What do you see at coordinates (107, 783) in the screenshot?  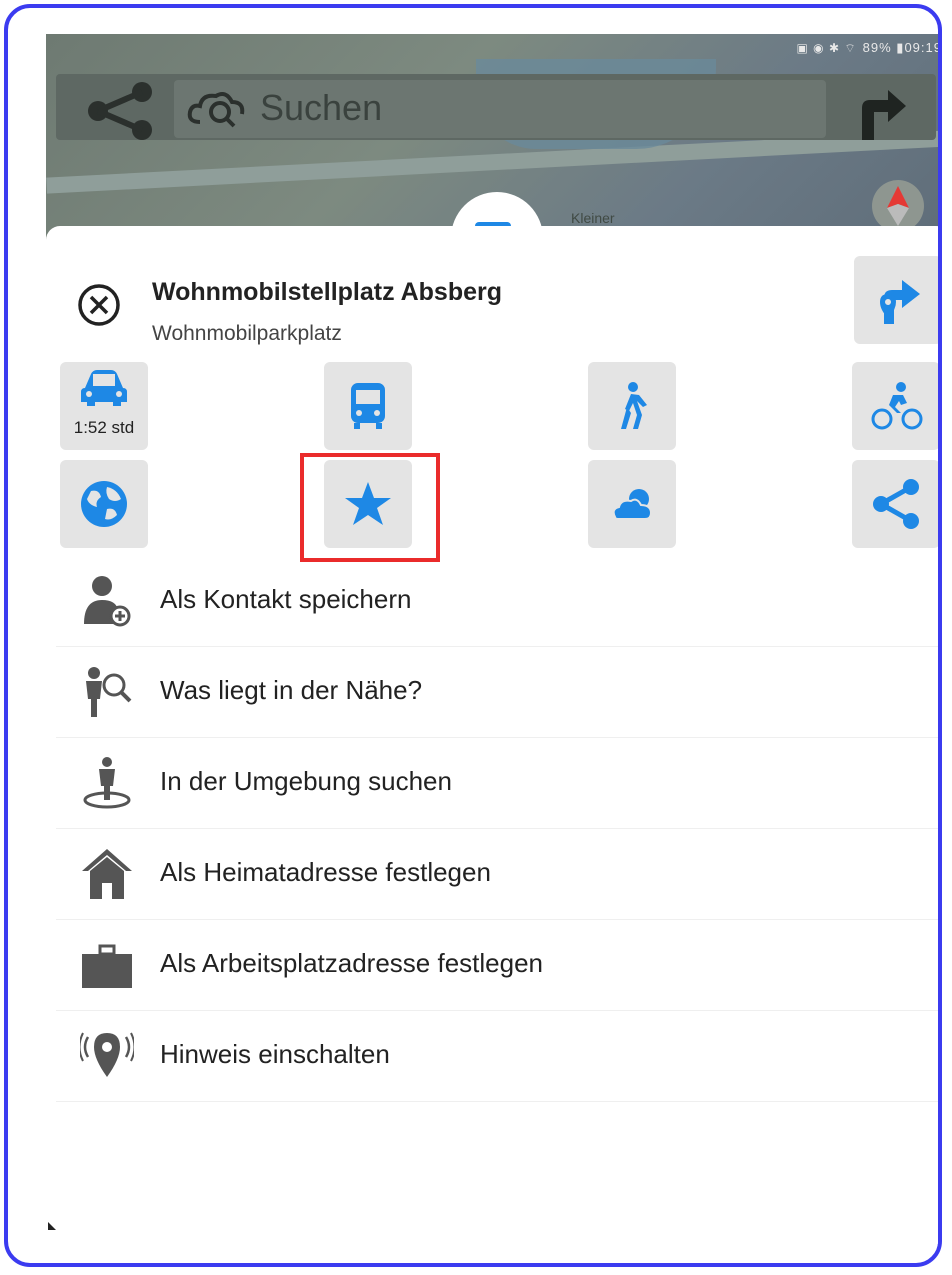 I see `search-around-icon` at bounding box center [107, 783].